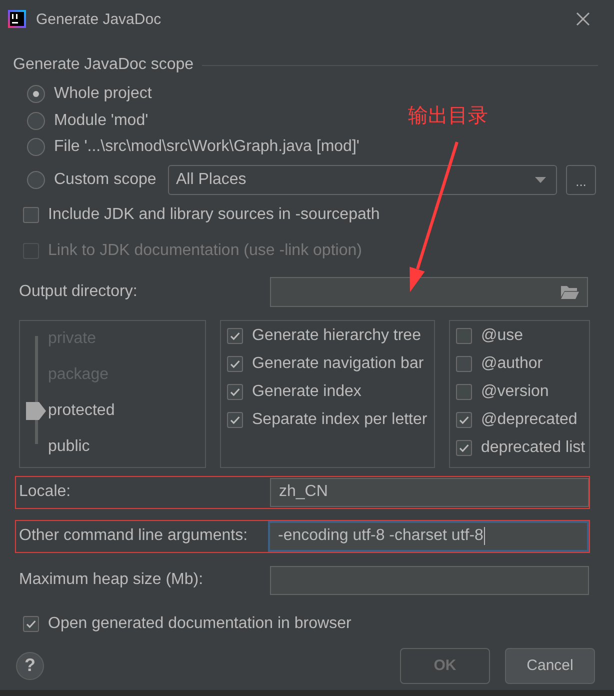 This screenshot has height=696, width=614. Describe the element at coordinates (529, 419) in the screenshot. I see `checkbox-label: @deprecated` at that location.